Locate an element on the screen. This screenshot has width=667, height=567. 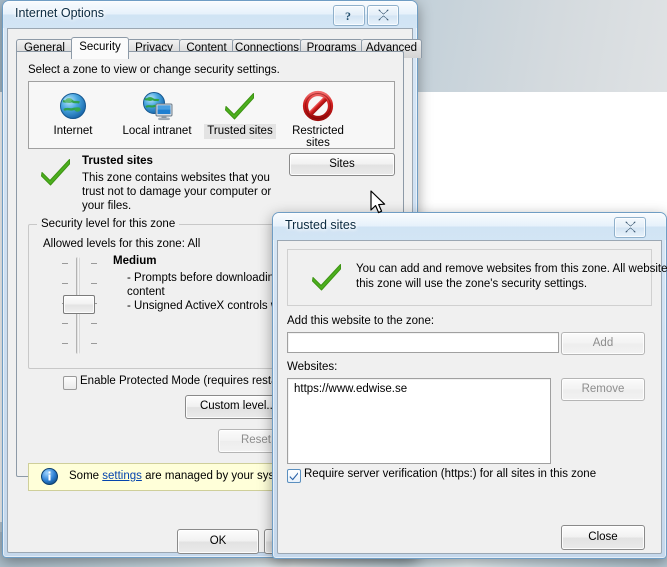
slider-thumb is located at coordinates (79, 304).